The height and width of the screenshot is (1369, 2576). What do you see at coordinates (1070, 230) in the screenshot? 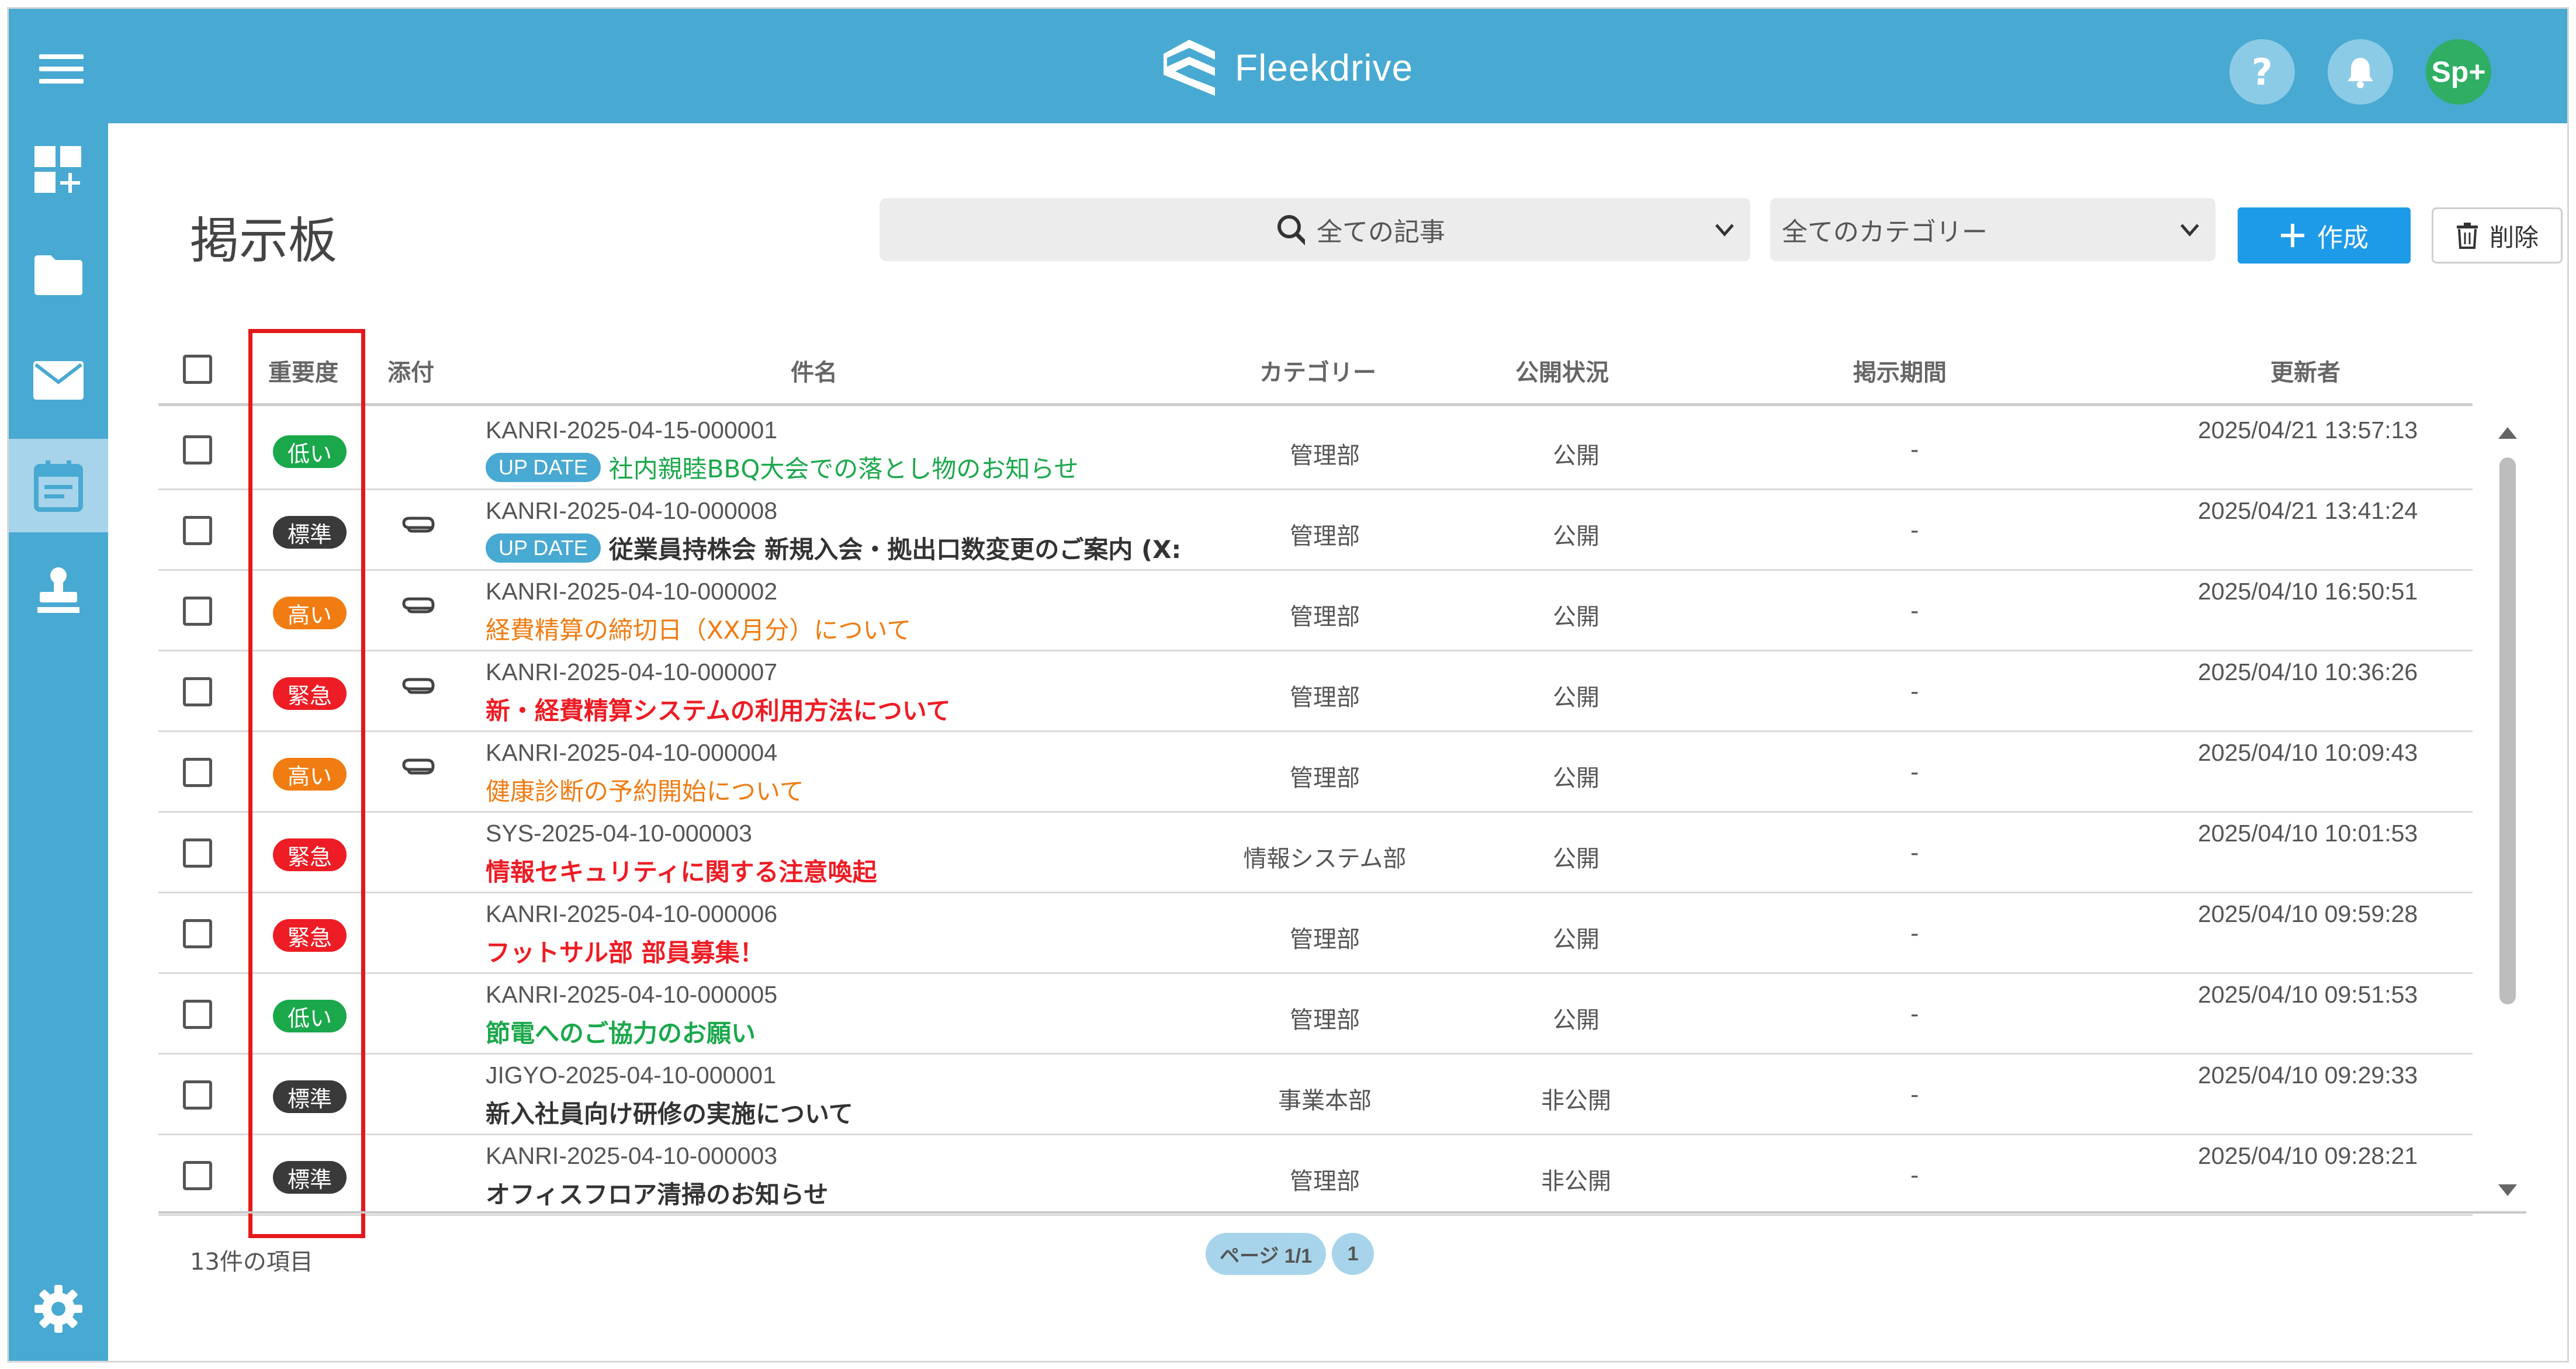
I see `search-input` at bounding box center [1070, 230].